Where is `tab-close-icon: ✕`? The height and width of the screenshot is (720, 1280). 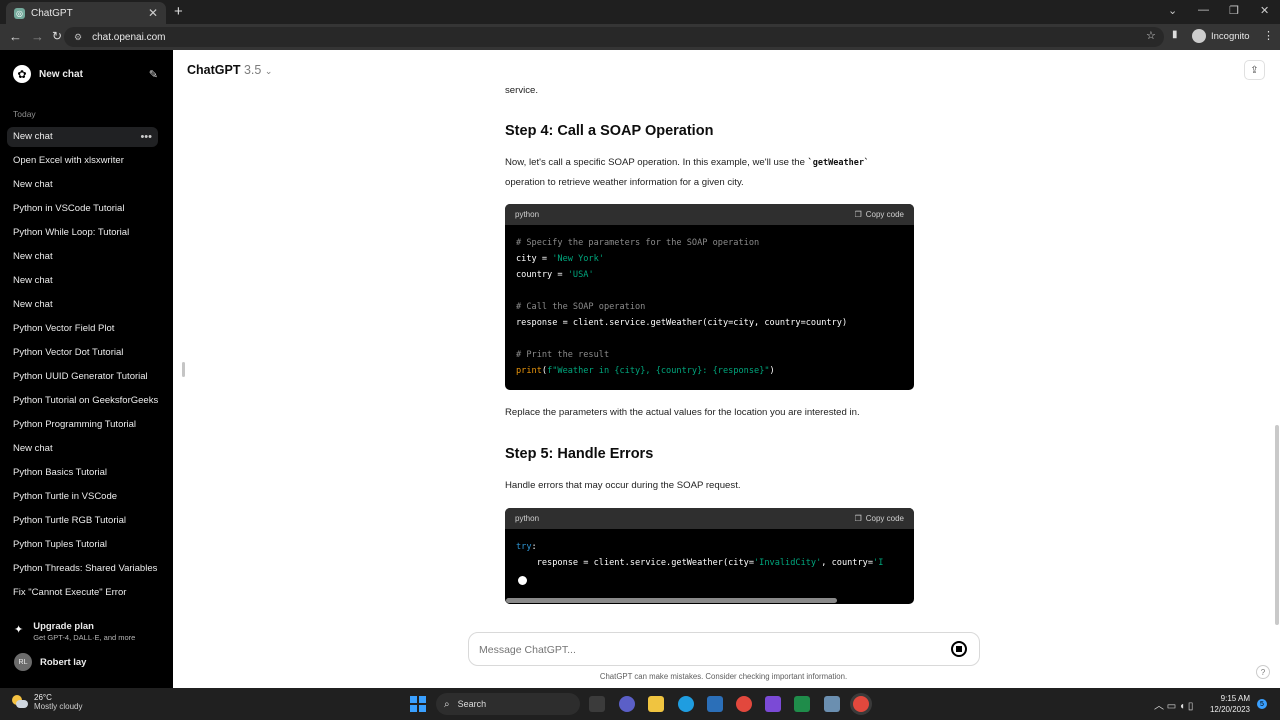
tab-close-icon: ✕ is located at coordinates (153, 13).